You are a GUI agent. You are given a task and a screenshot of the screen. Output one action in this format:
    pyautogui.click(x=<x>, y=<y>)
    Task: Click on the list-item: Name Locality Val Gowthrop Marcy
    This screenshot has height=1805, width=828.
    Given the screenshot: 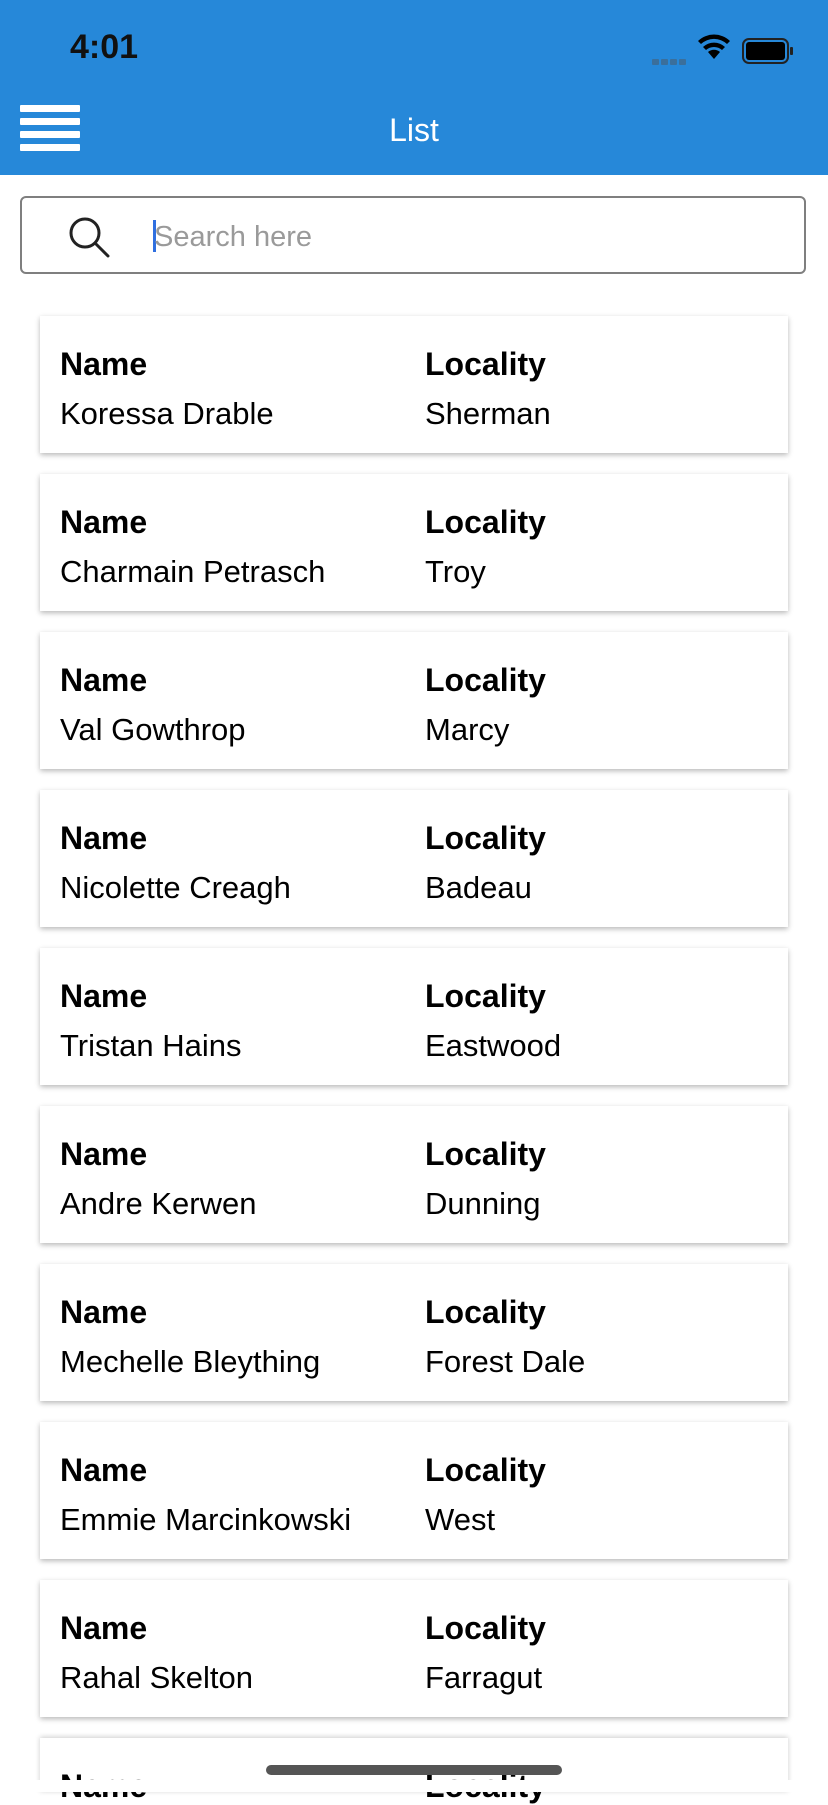 What is the action you would take?
    pyautogui.click(x=414, y=700)
    